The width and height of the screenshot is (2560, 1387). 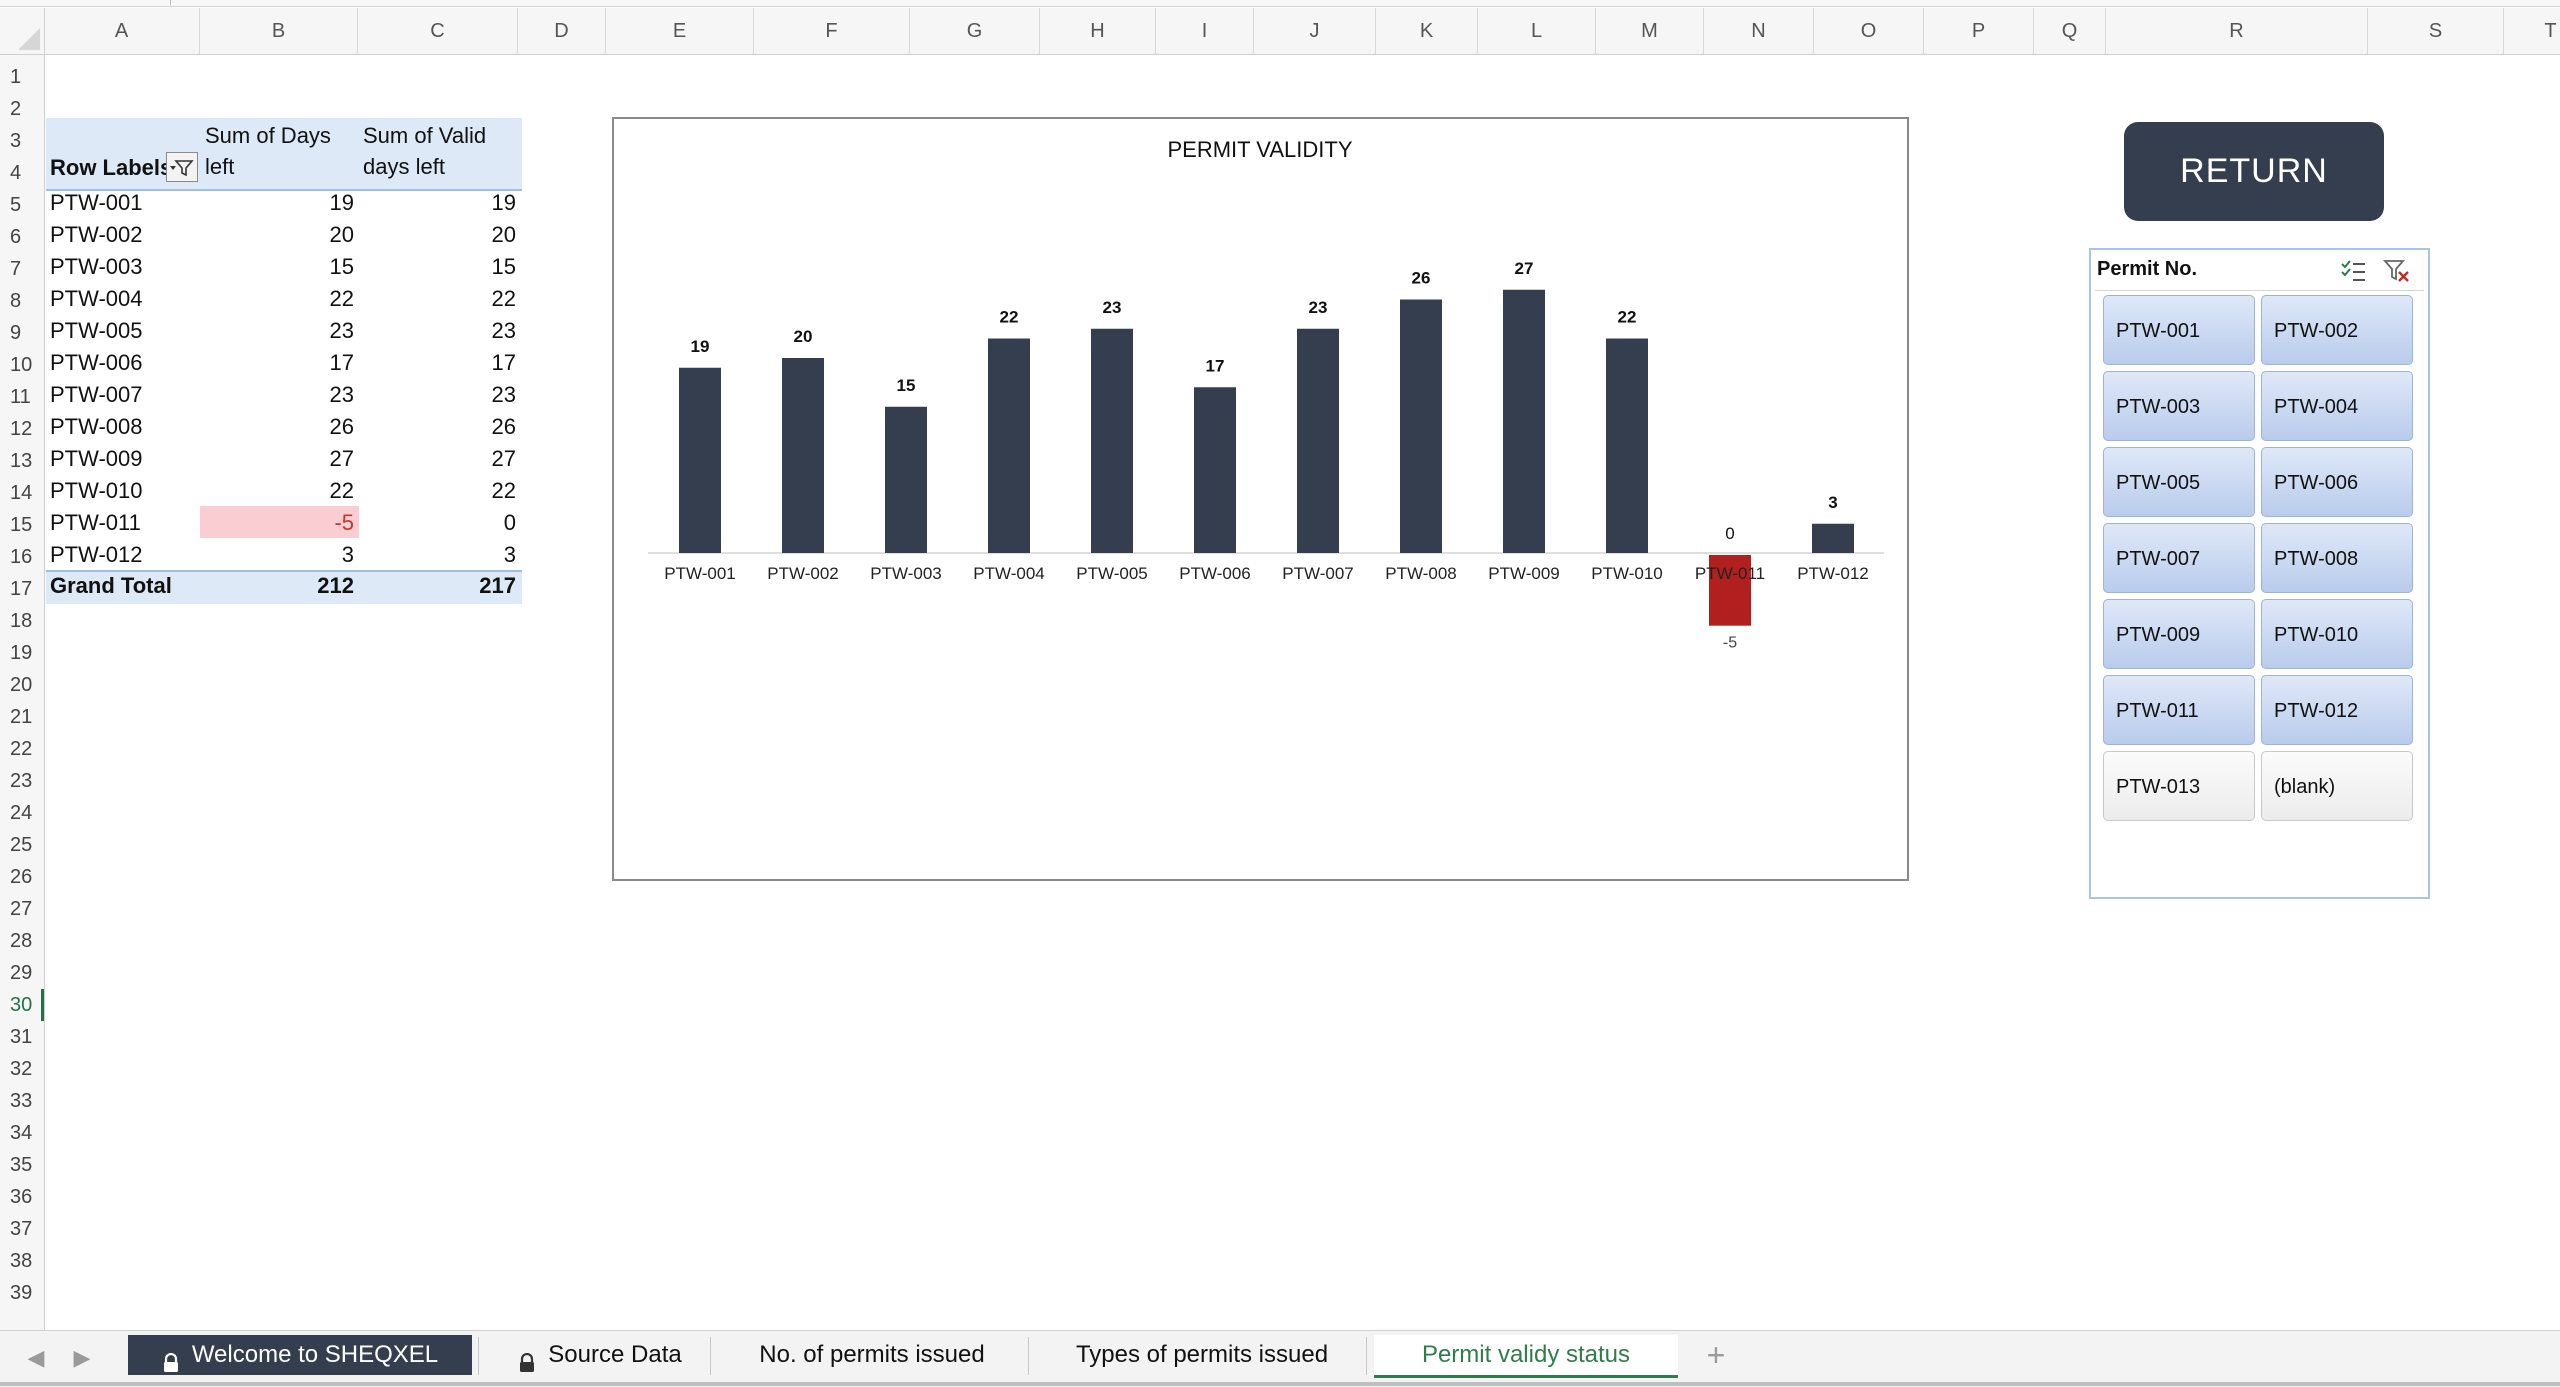 I want to click on row-header-36: 36, so click(x=22, y=1197).